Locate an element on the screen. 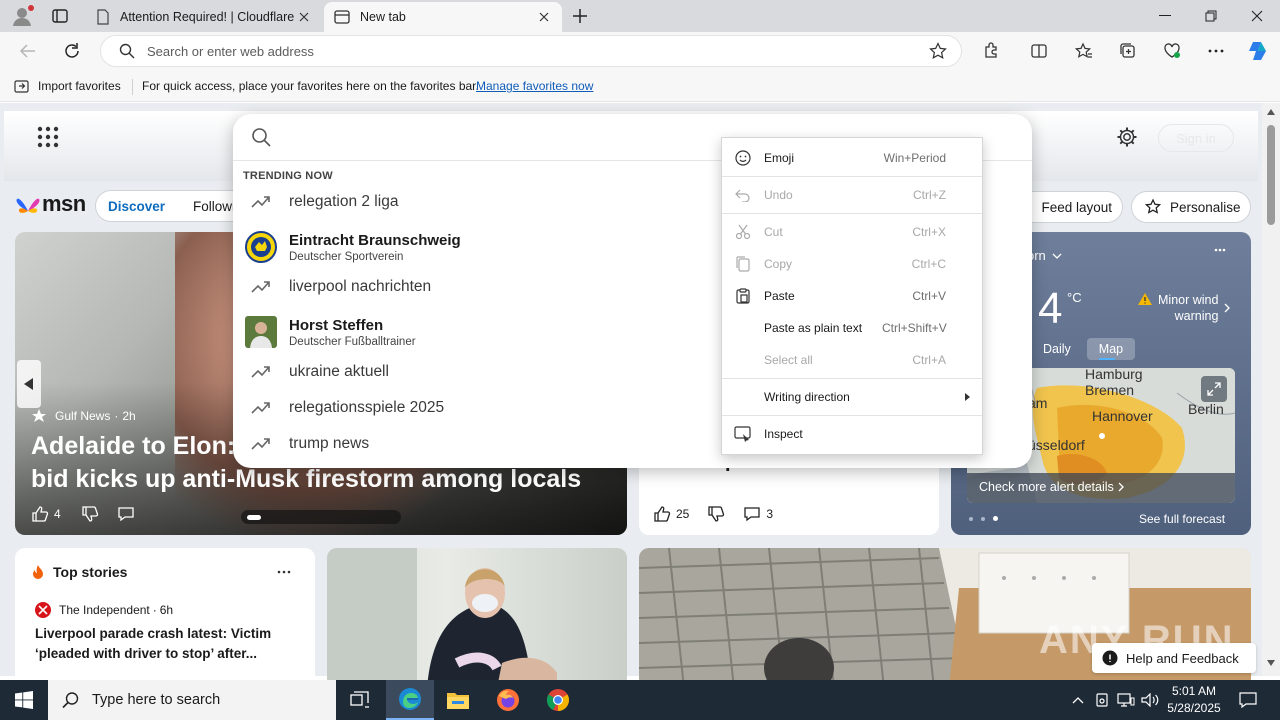 This screenshot has width=1280, height=720. split-screen-icon is located at coordinates (1039, 51).